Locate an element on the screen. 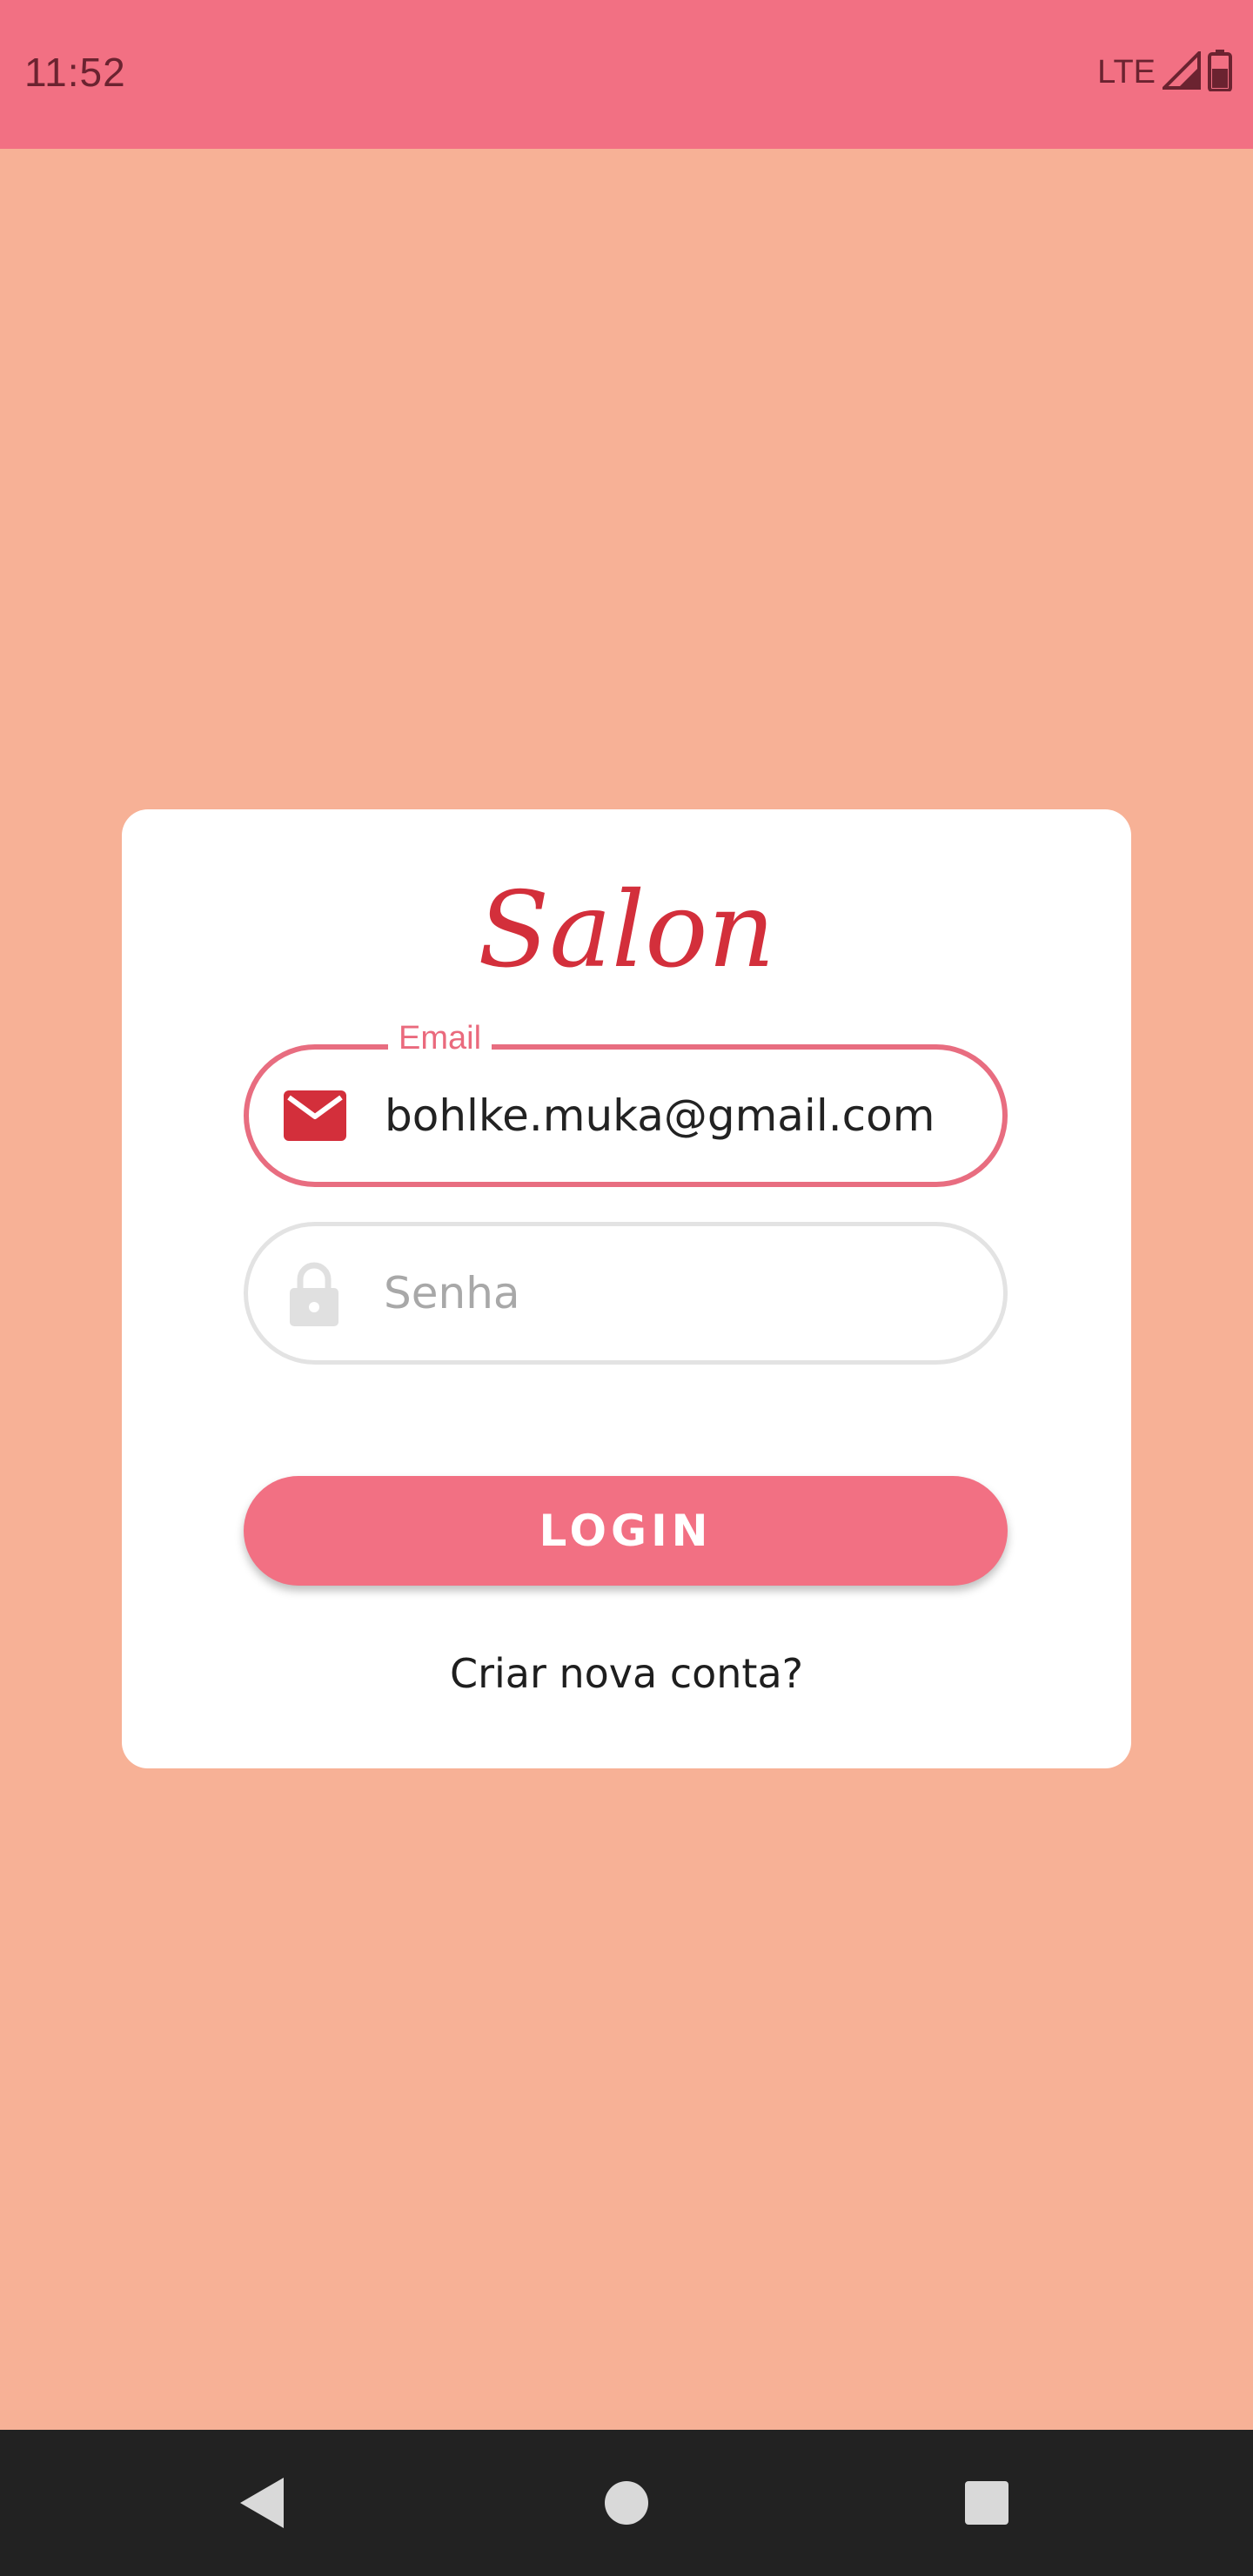  lock-icon is located at coordinates (314, 1294).